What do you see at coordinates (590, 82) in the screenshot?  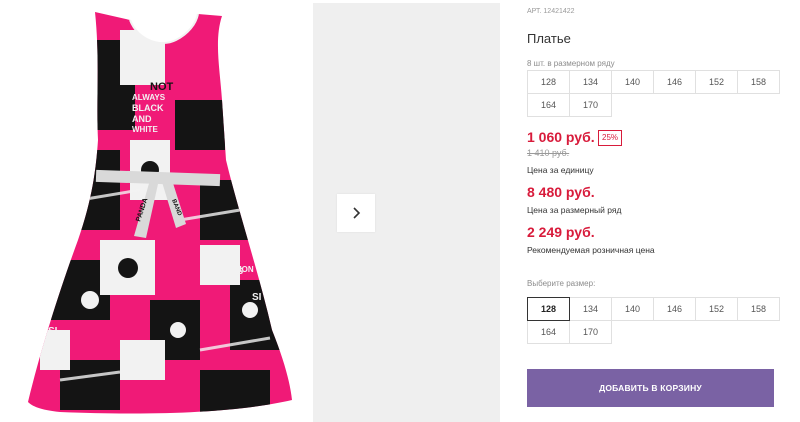 I see `size-row-item: 134` at bounding box center [590, 82].